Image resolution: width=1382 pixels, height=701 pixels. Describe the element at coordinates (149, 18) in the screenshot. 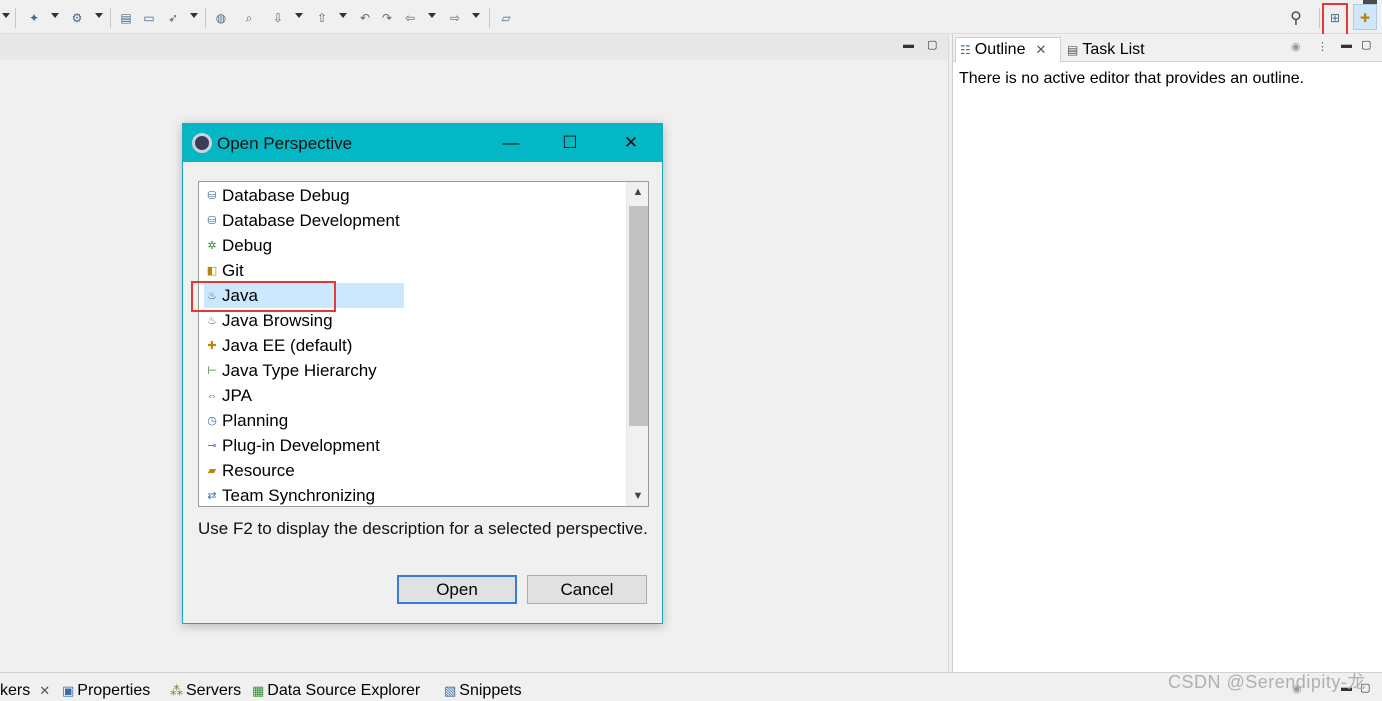

I see `open-folder-icon: ▭` at that location.